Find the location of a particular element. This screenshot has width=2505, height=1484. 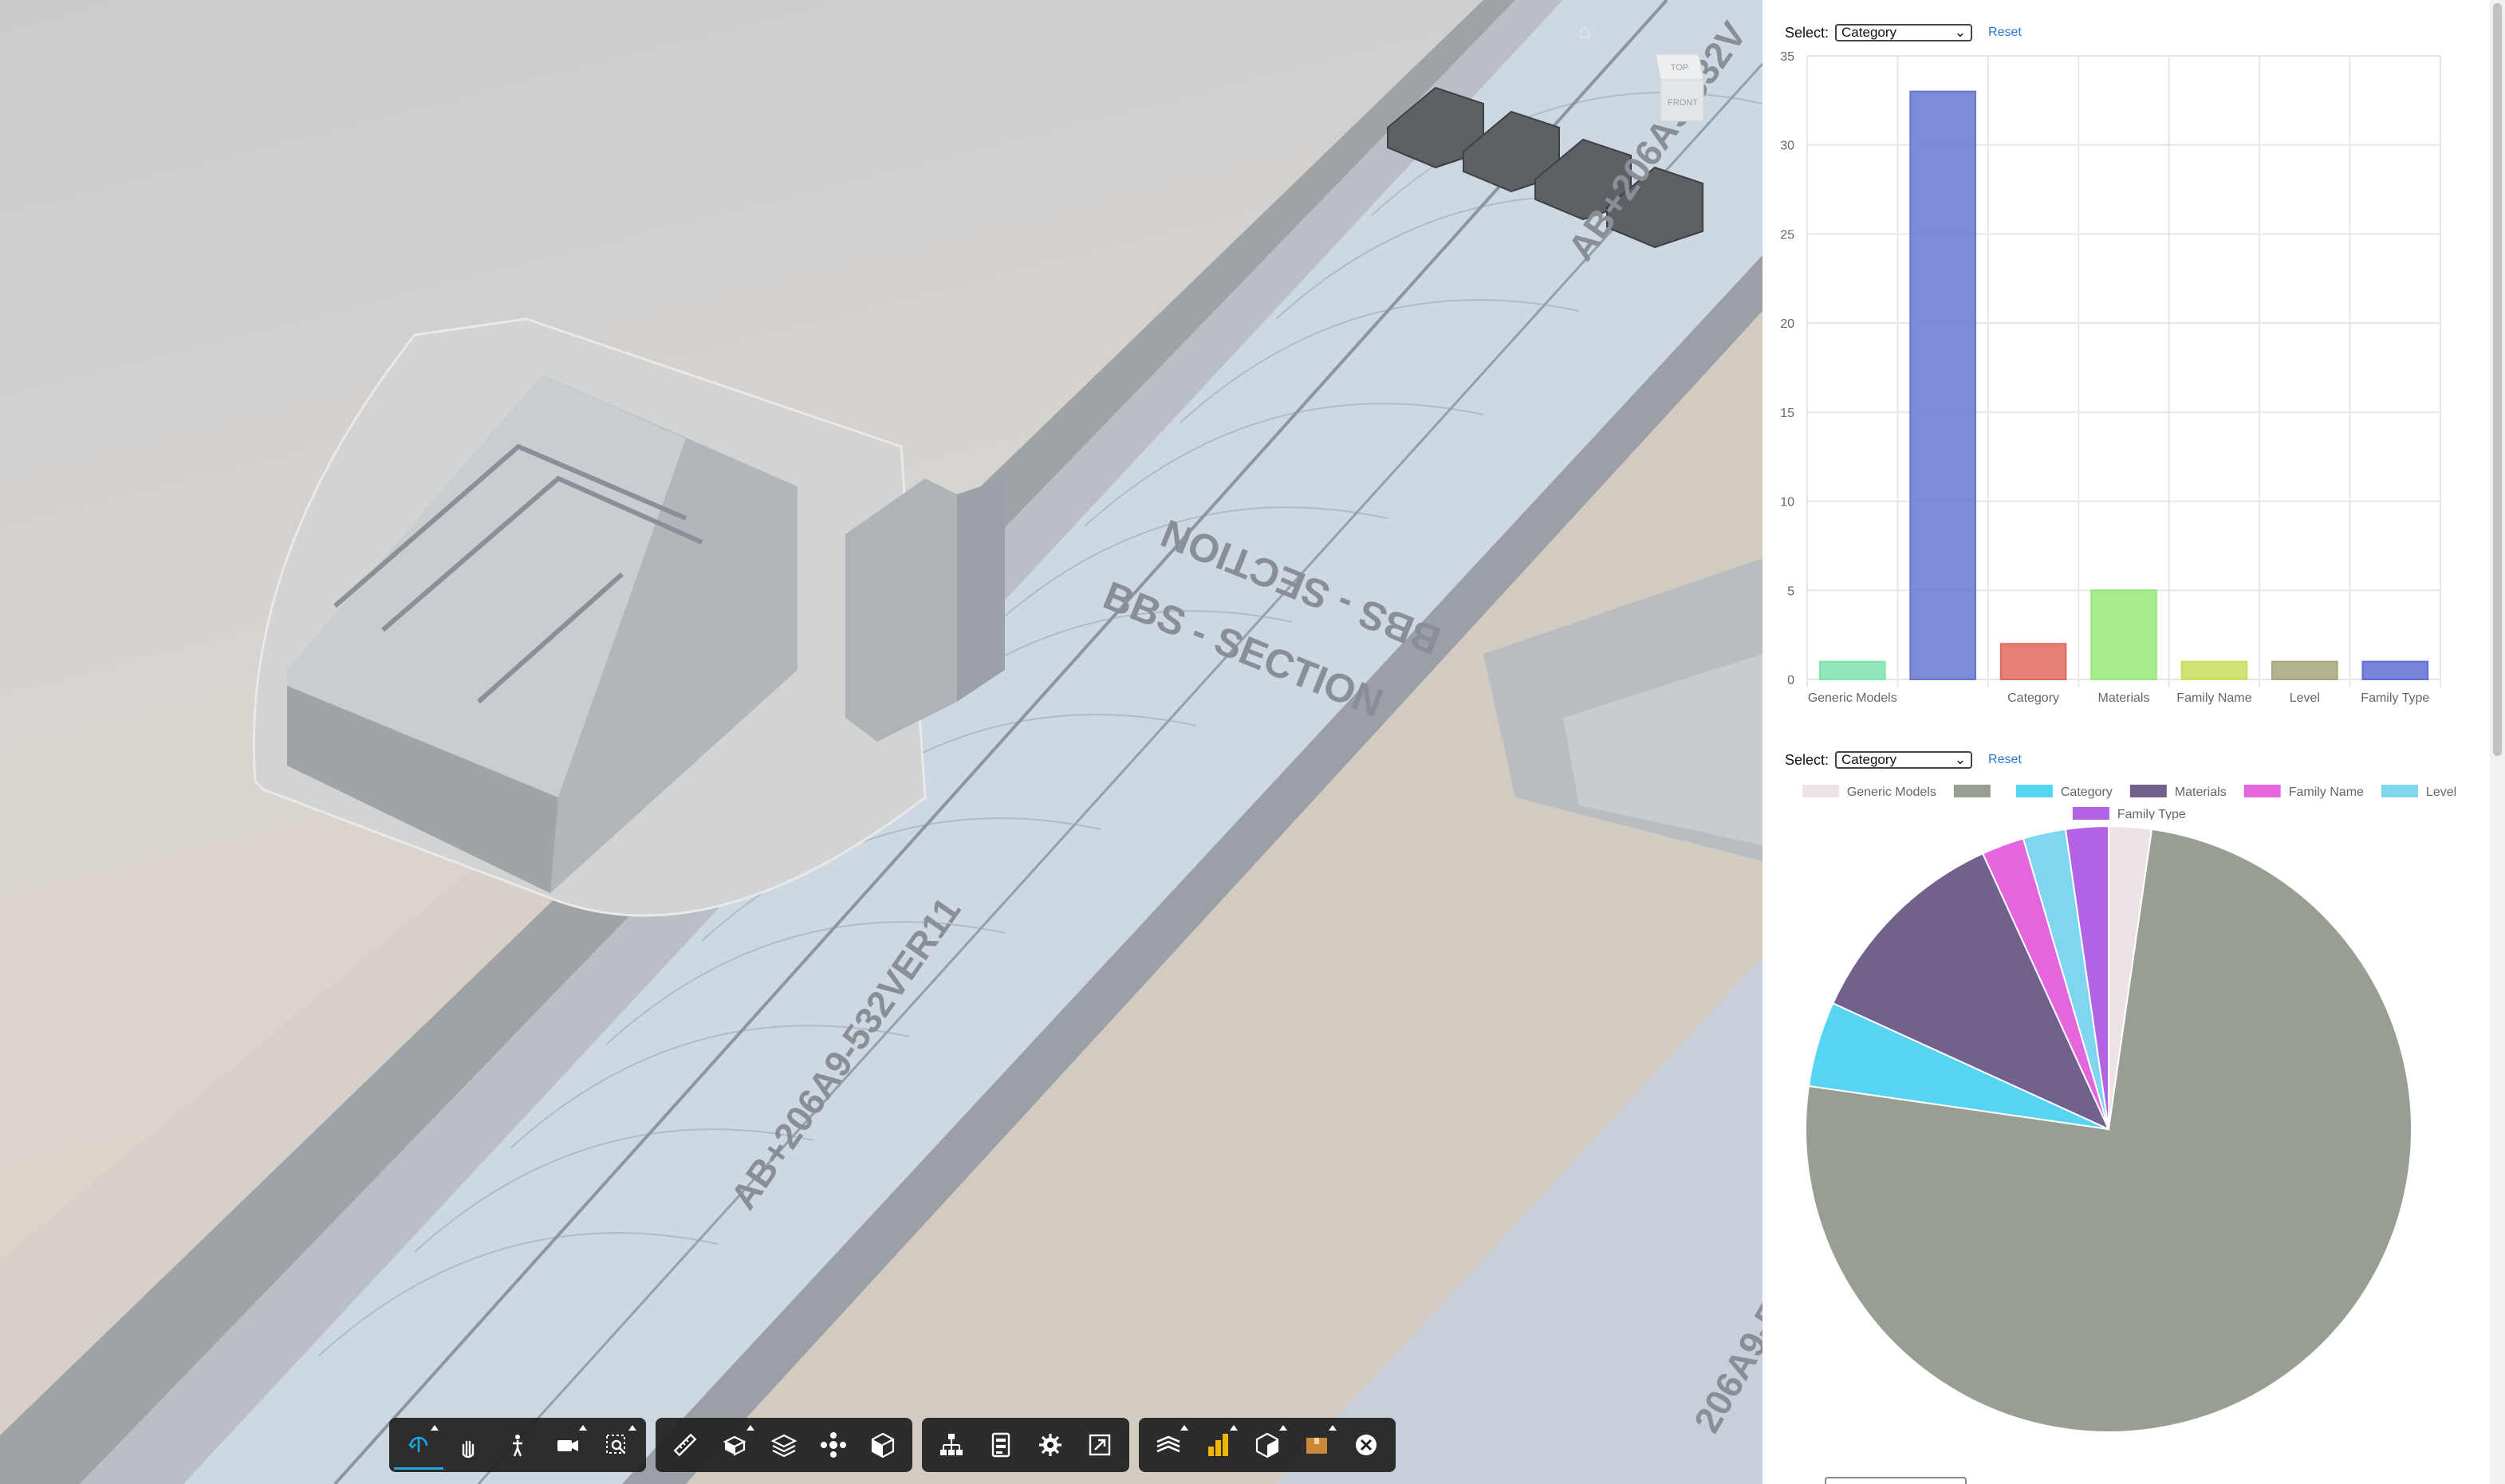

orbit-button is located at coordinates (418, 1445).